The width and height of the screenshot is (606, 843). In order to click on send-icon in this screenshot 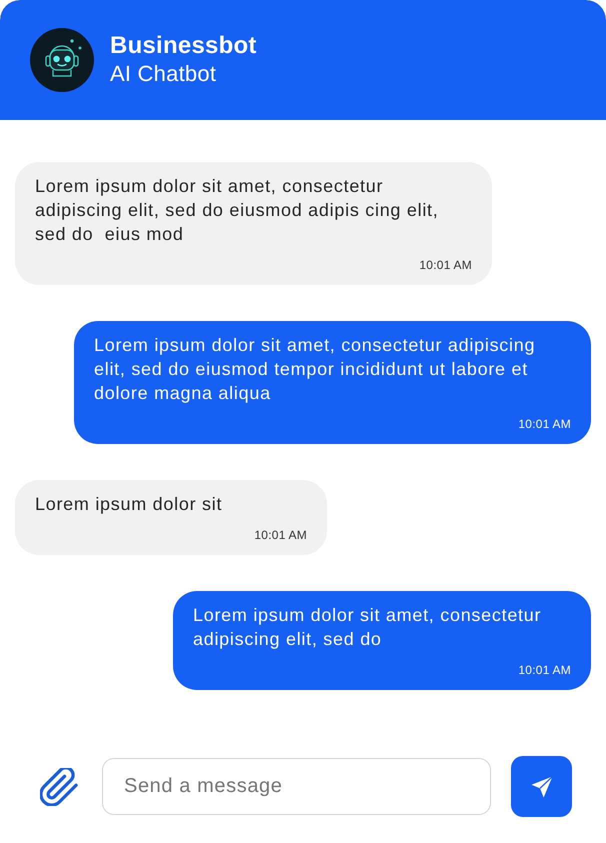, I will do `click(541, 787)`.